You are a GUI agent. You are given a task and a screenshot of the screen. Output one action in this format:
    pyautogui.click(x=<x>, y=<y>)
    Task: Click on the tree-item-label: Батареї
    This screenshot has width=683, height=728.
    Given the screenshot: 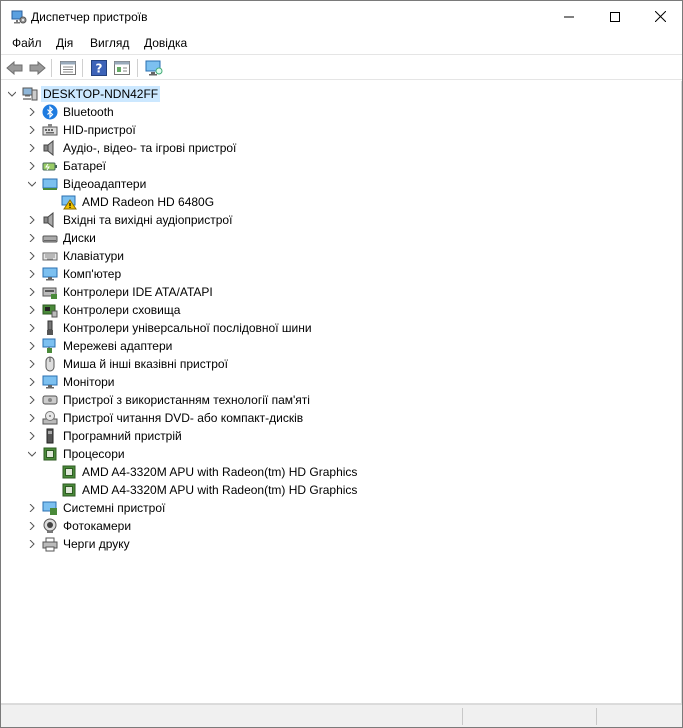 What is the action you would take?
    pyautogui.click(x=85, y=166)
    